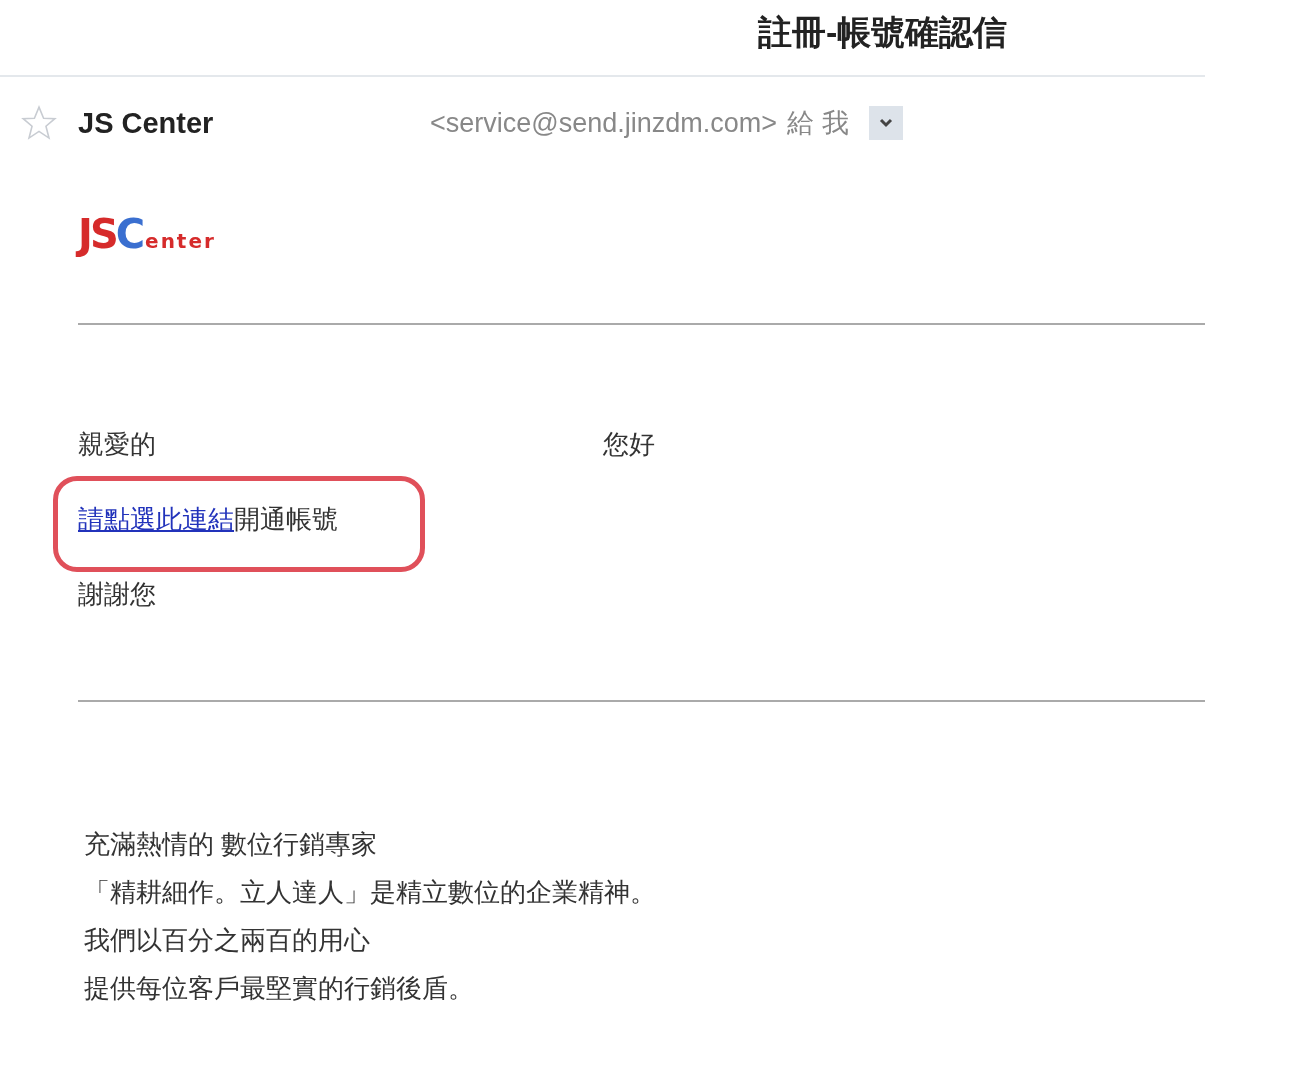  I want to click on star-icon, so click(39, 123).